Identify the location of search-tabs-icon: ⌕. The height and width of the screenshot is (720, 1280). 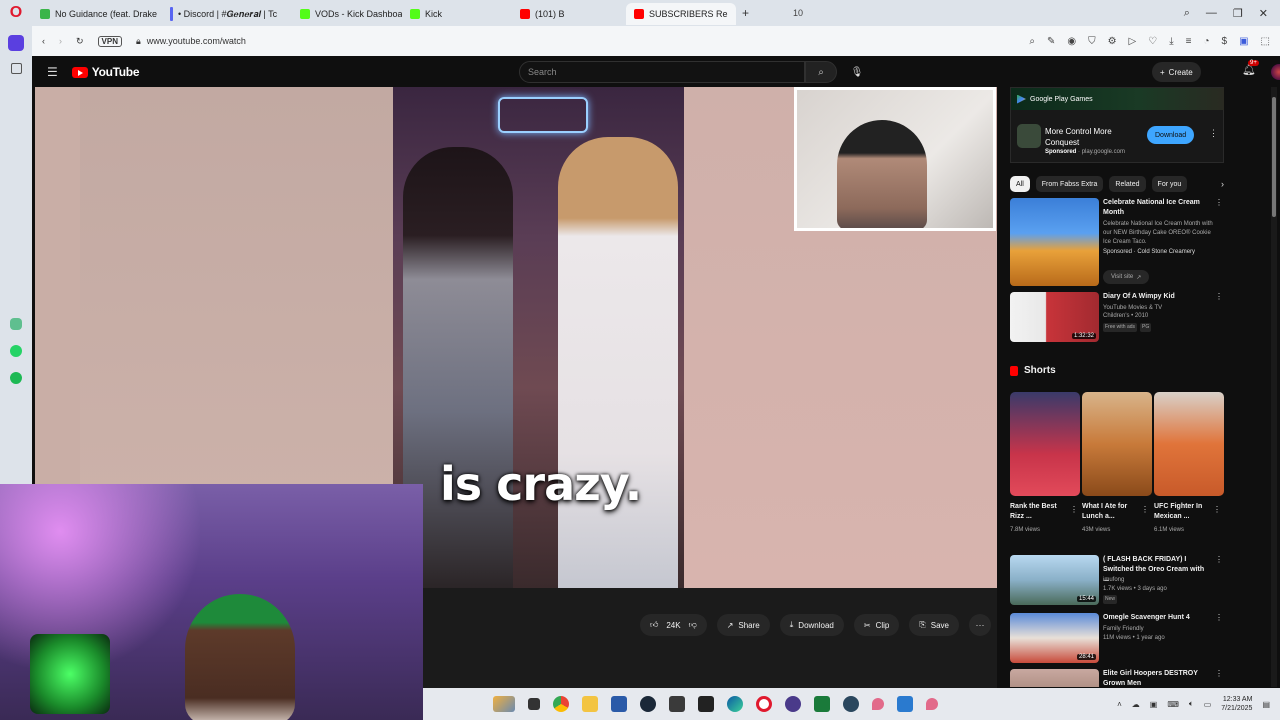
(1187, 13).